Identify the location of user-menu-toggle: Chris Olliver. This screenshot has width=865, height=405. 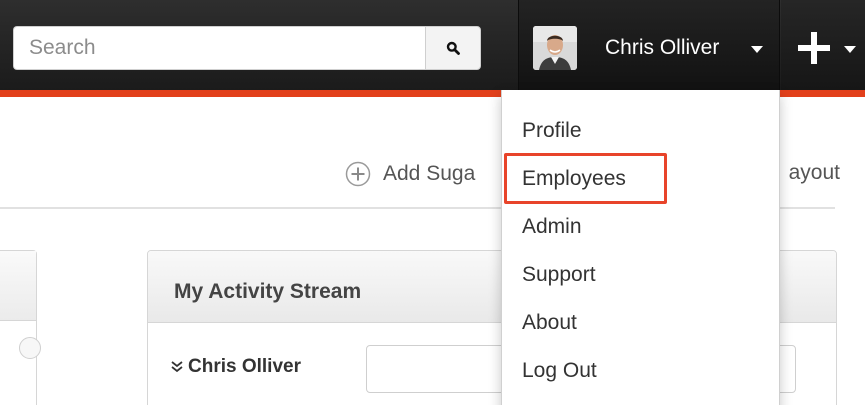
(649, 45).